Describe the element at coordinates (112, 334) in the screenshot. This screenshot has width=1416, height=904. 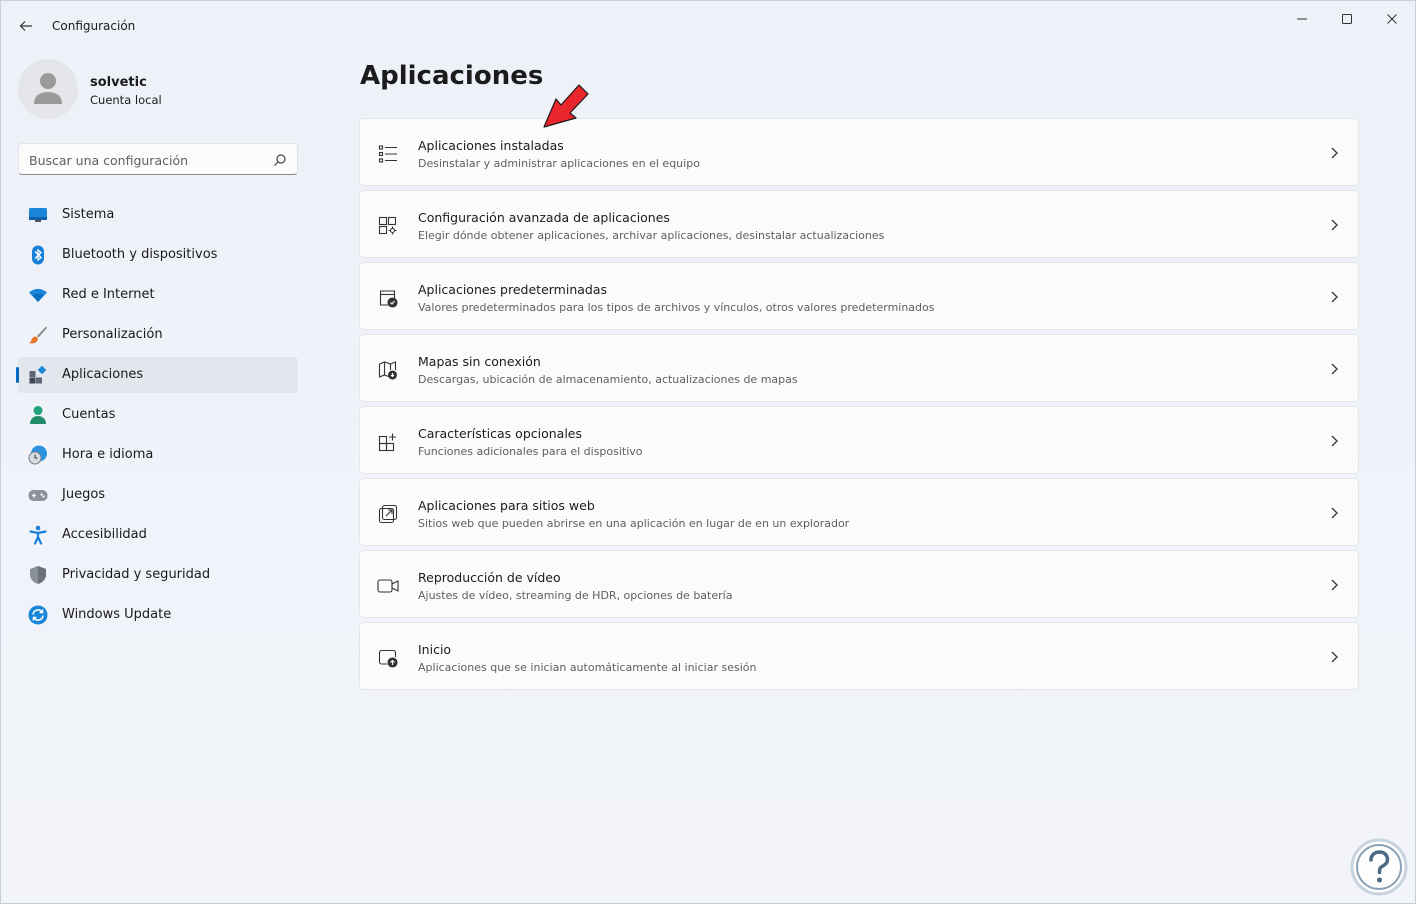
I see `sidebar-item-label: Personalización` at that location.